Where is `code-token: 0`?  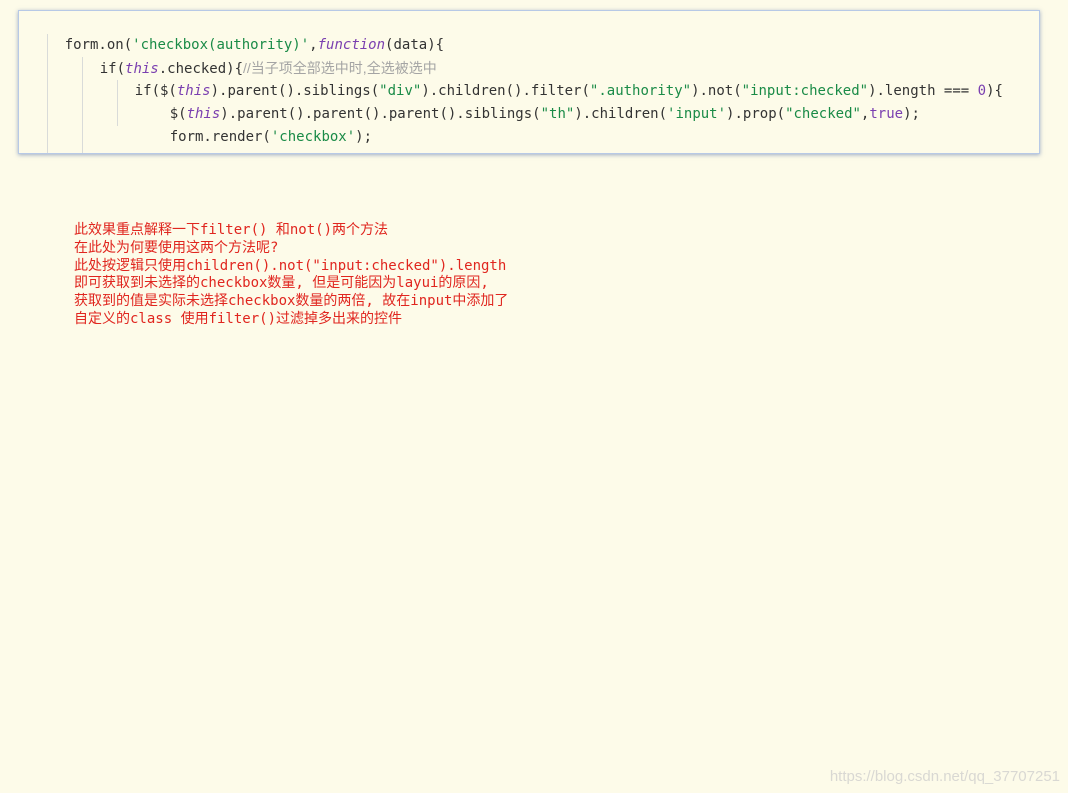
code-token: 0 is located at coordinates (982, 91).